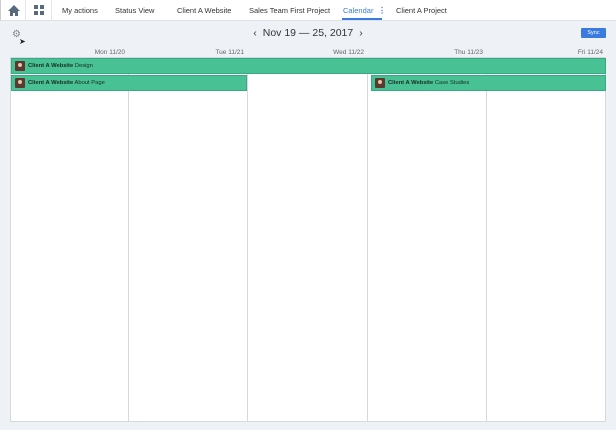 The image size is (616, 430). Describe the element at coordinates (80, 10) in the screenshot. I see `tab-my-actions: My actions` at that location.